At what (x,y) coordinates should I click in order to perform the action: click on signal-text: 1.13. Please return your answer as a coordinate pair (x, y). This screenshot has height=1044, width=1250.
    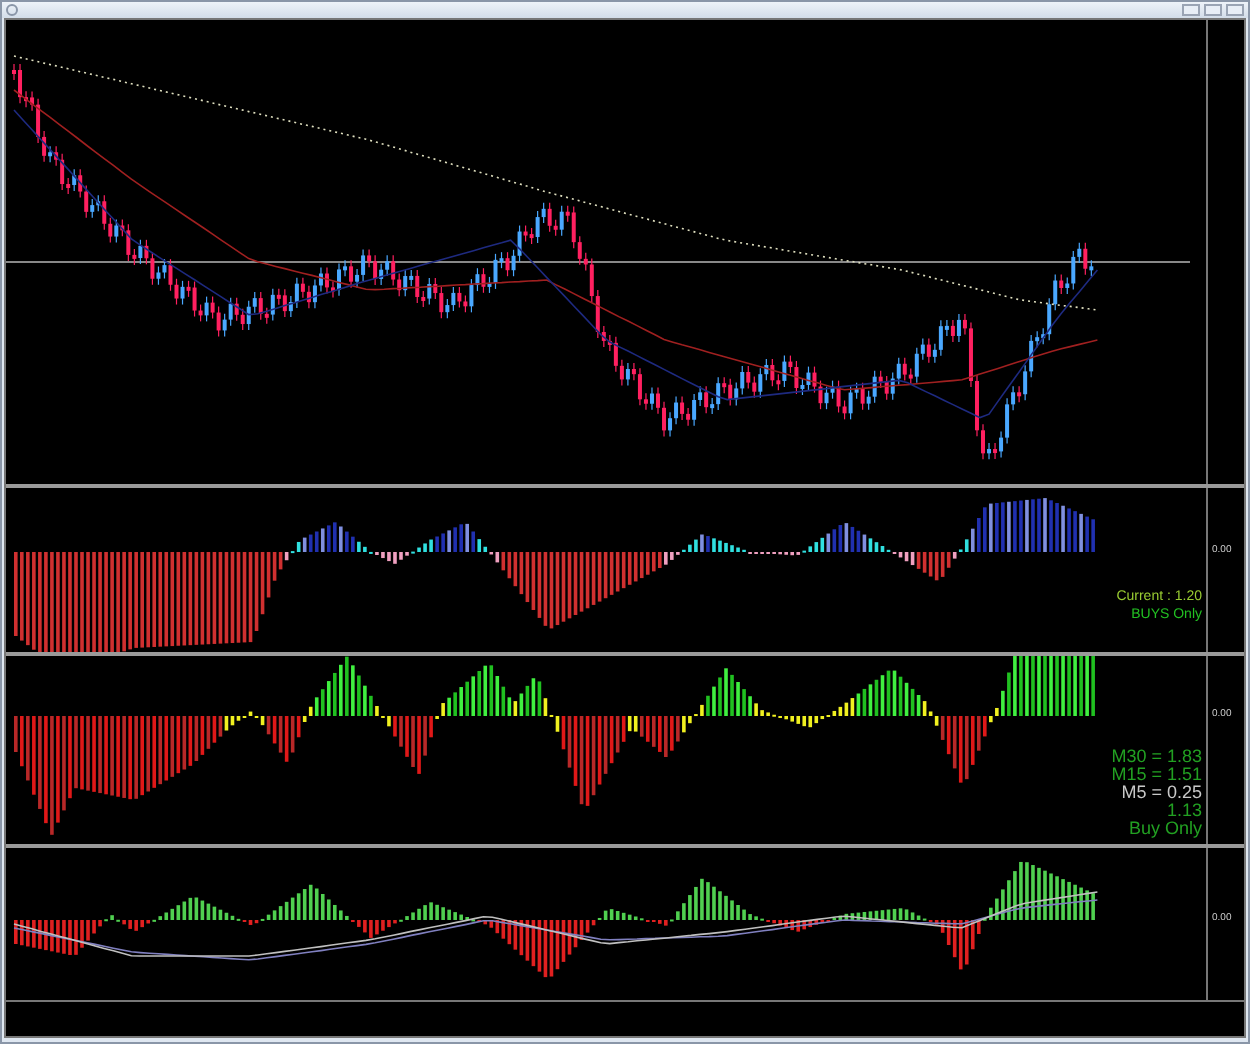
    Looking at the image, I should click on (1183, 811).